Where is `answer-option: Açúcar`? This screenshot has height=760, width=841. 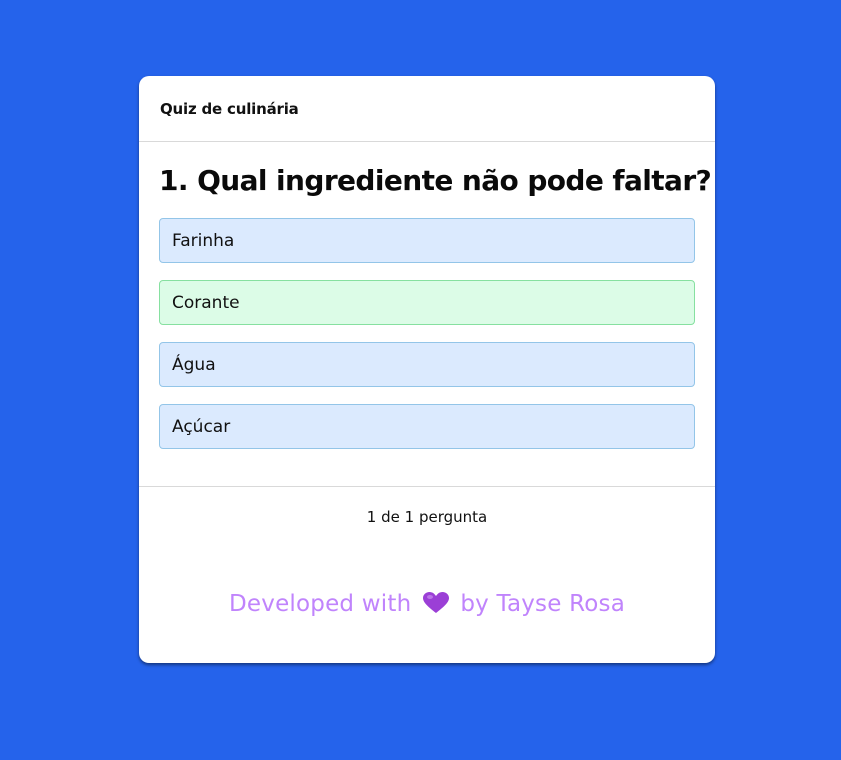 answer-option: Açúcar is located at coordinates (427, 426).